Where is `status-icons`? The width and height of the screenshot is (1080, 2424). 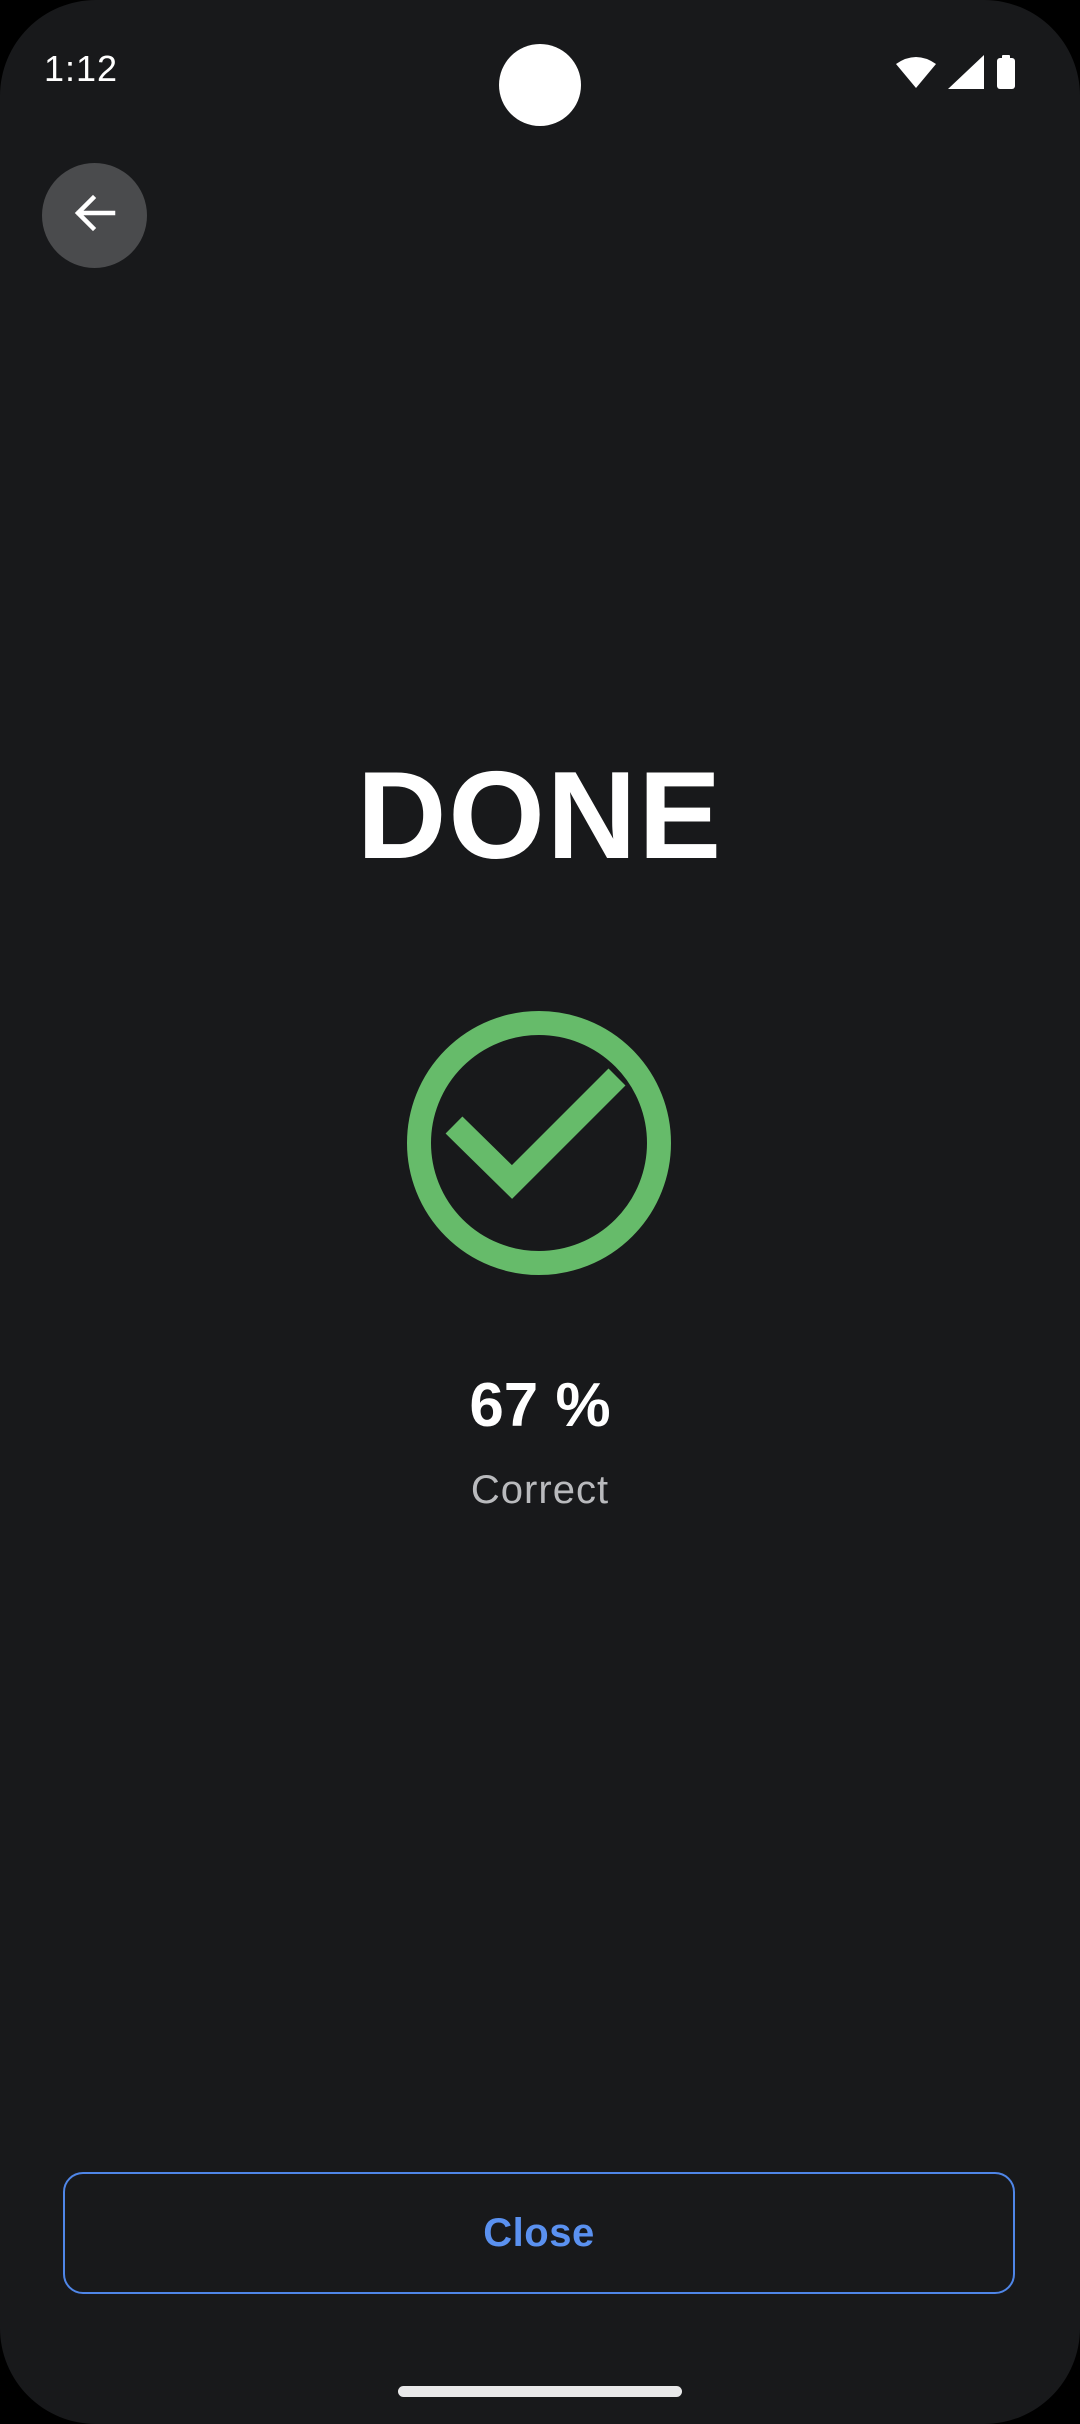
status-icons is located at coordinates (956, 72).